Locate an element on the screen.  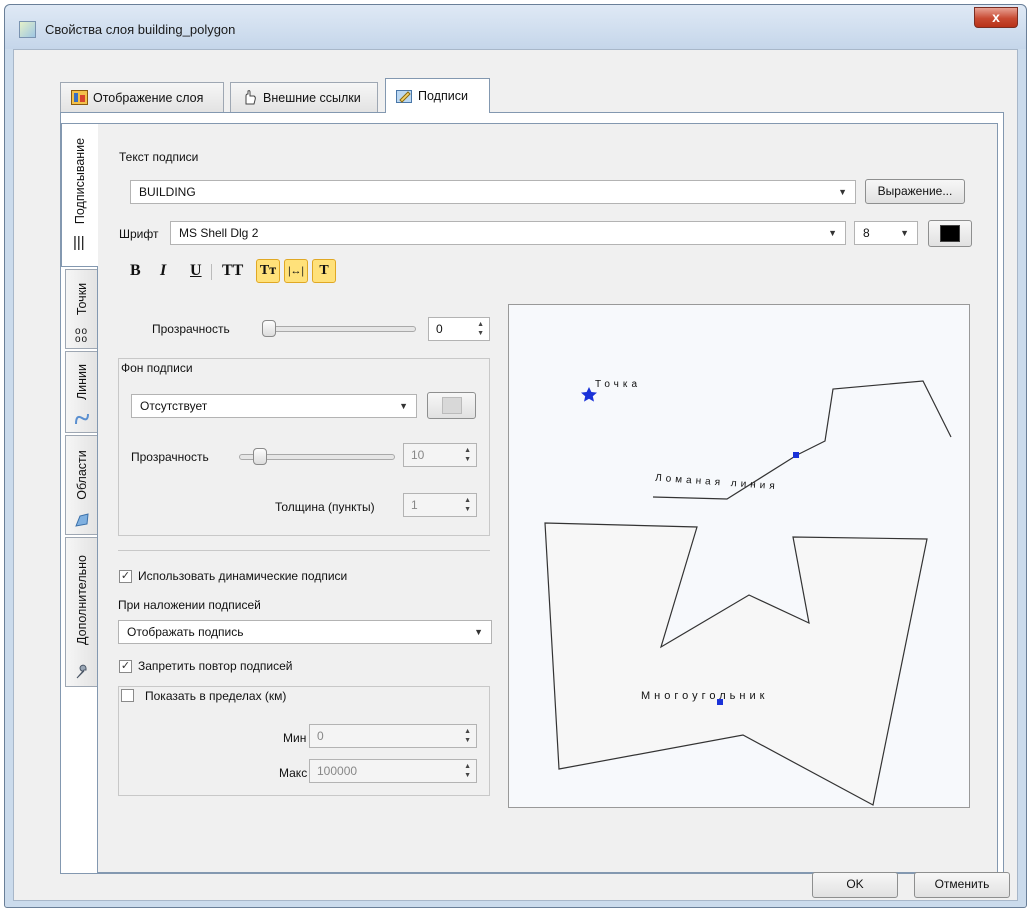
min-value: 0 is located at coordinates (320, 736).